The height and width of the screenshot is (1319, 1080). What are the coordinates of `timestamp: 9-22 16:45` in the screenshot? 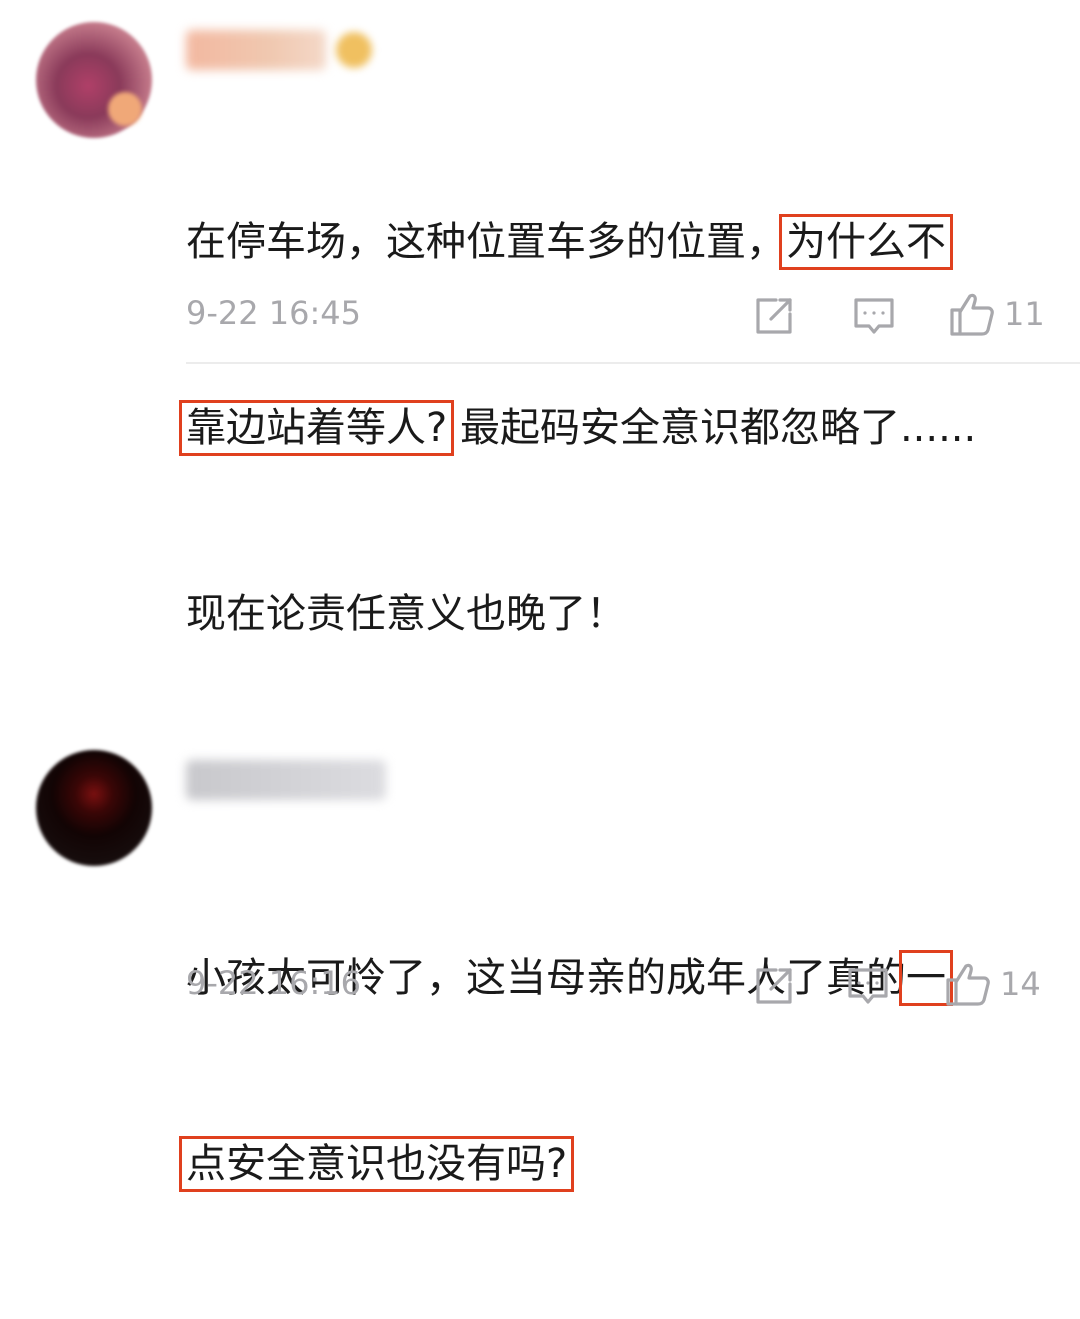 It's located at (274, 313).